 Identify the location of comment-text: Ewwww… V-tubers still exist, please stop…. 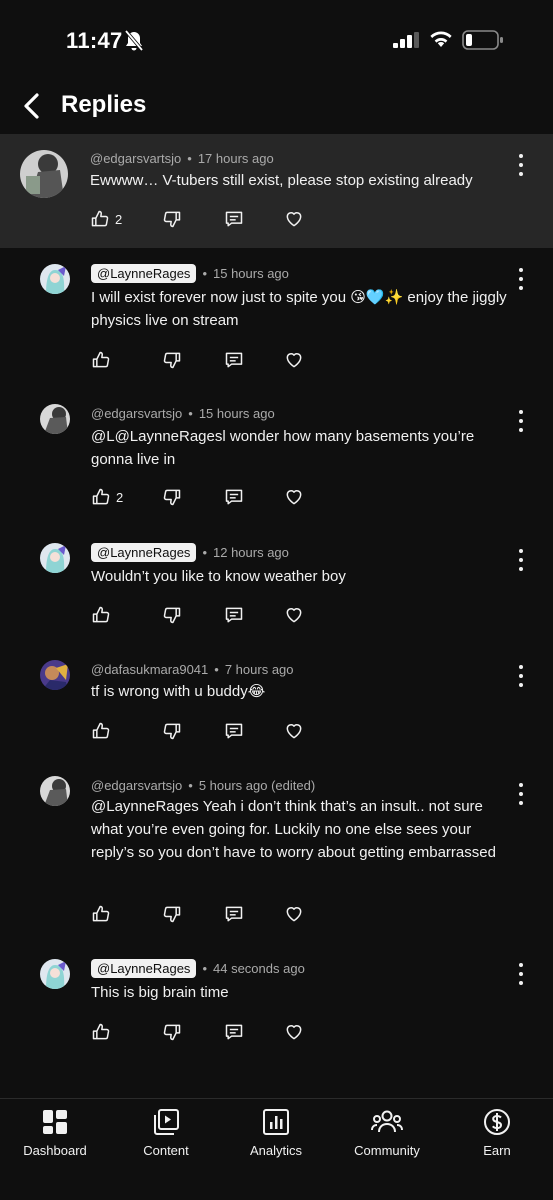
(281, 180).